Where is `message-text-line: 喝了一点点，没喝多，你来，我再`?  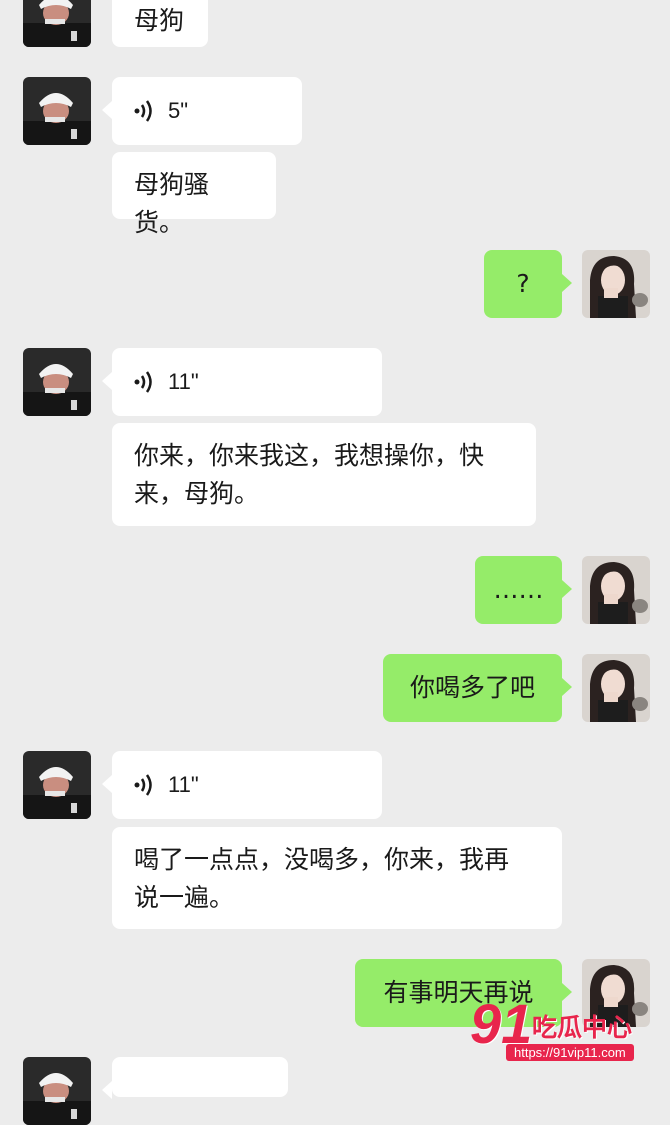
message-text-line: 喝了一点点，没喝多，你来，我再 is located at coordinates (322, 859).